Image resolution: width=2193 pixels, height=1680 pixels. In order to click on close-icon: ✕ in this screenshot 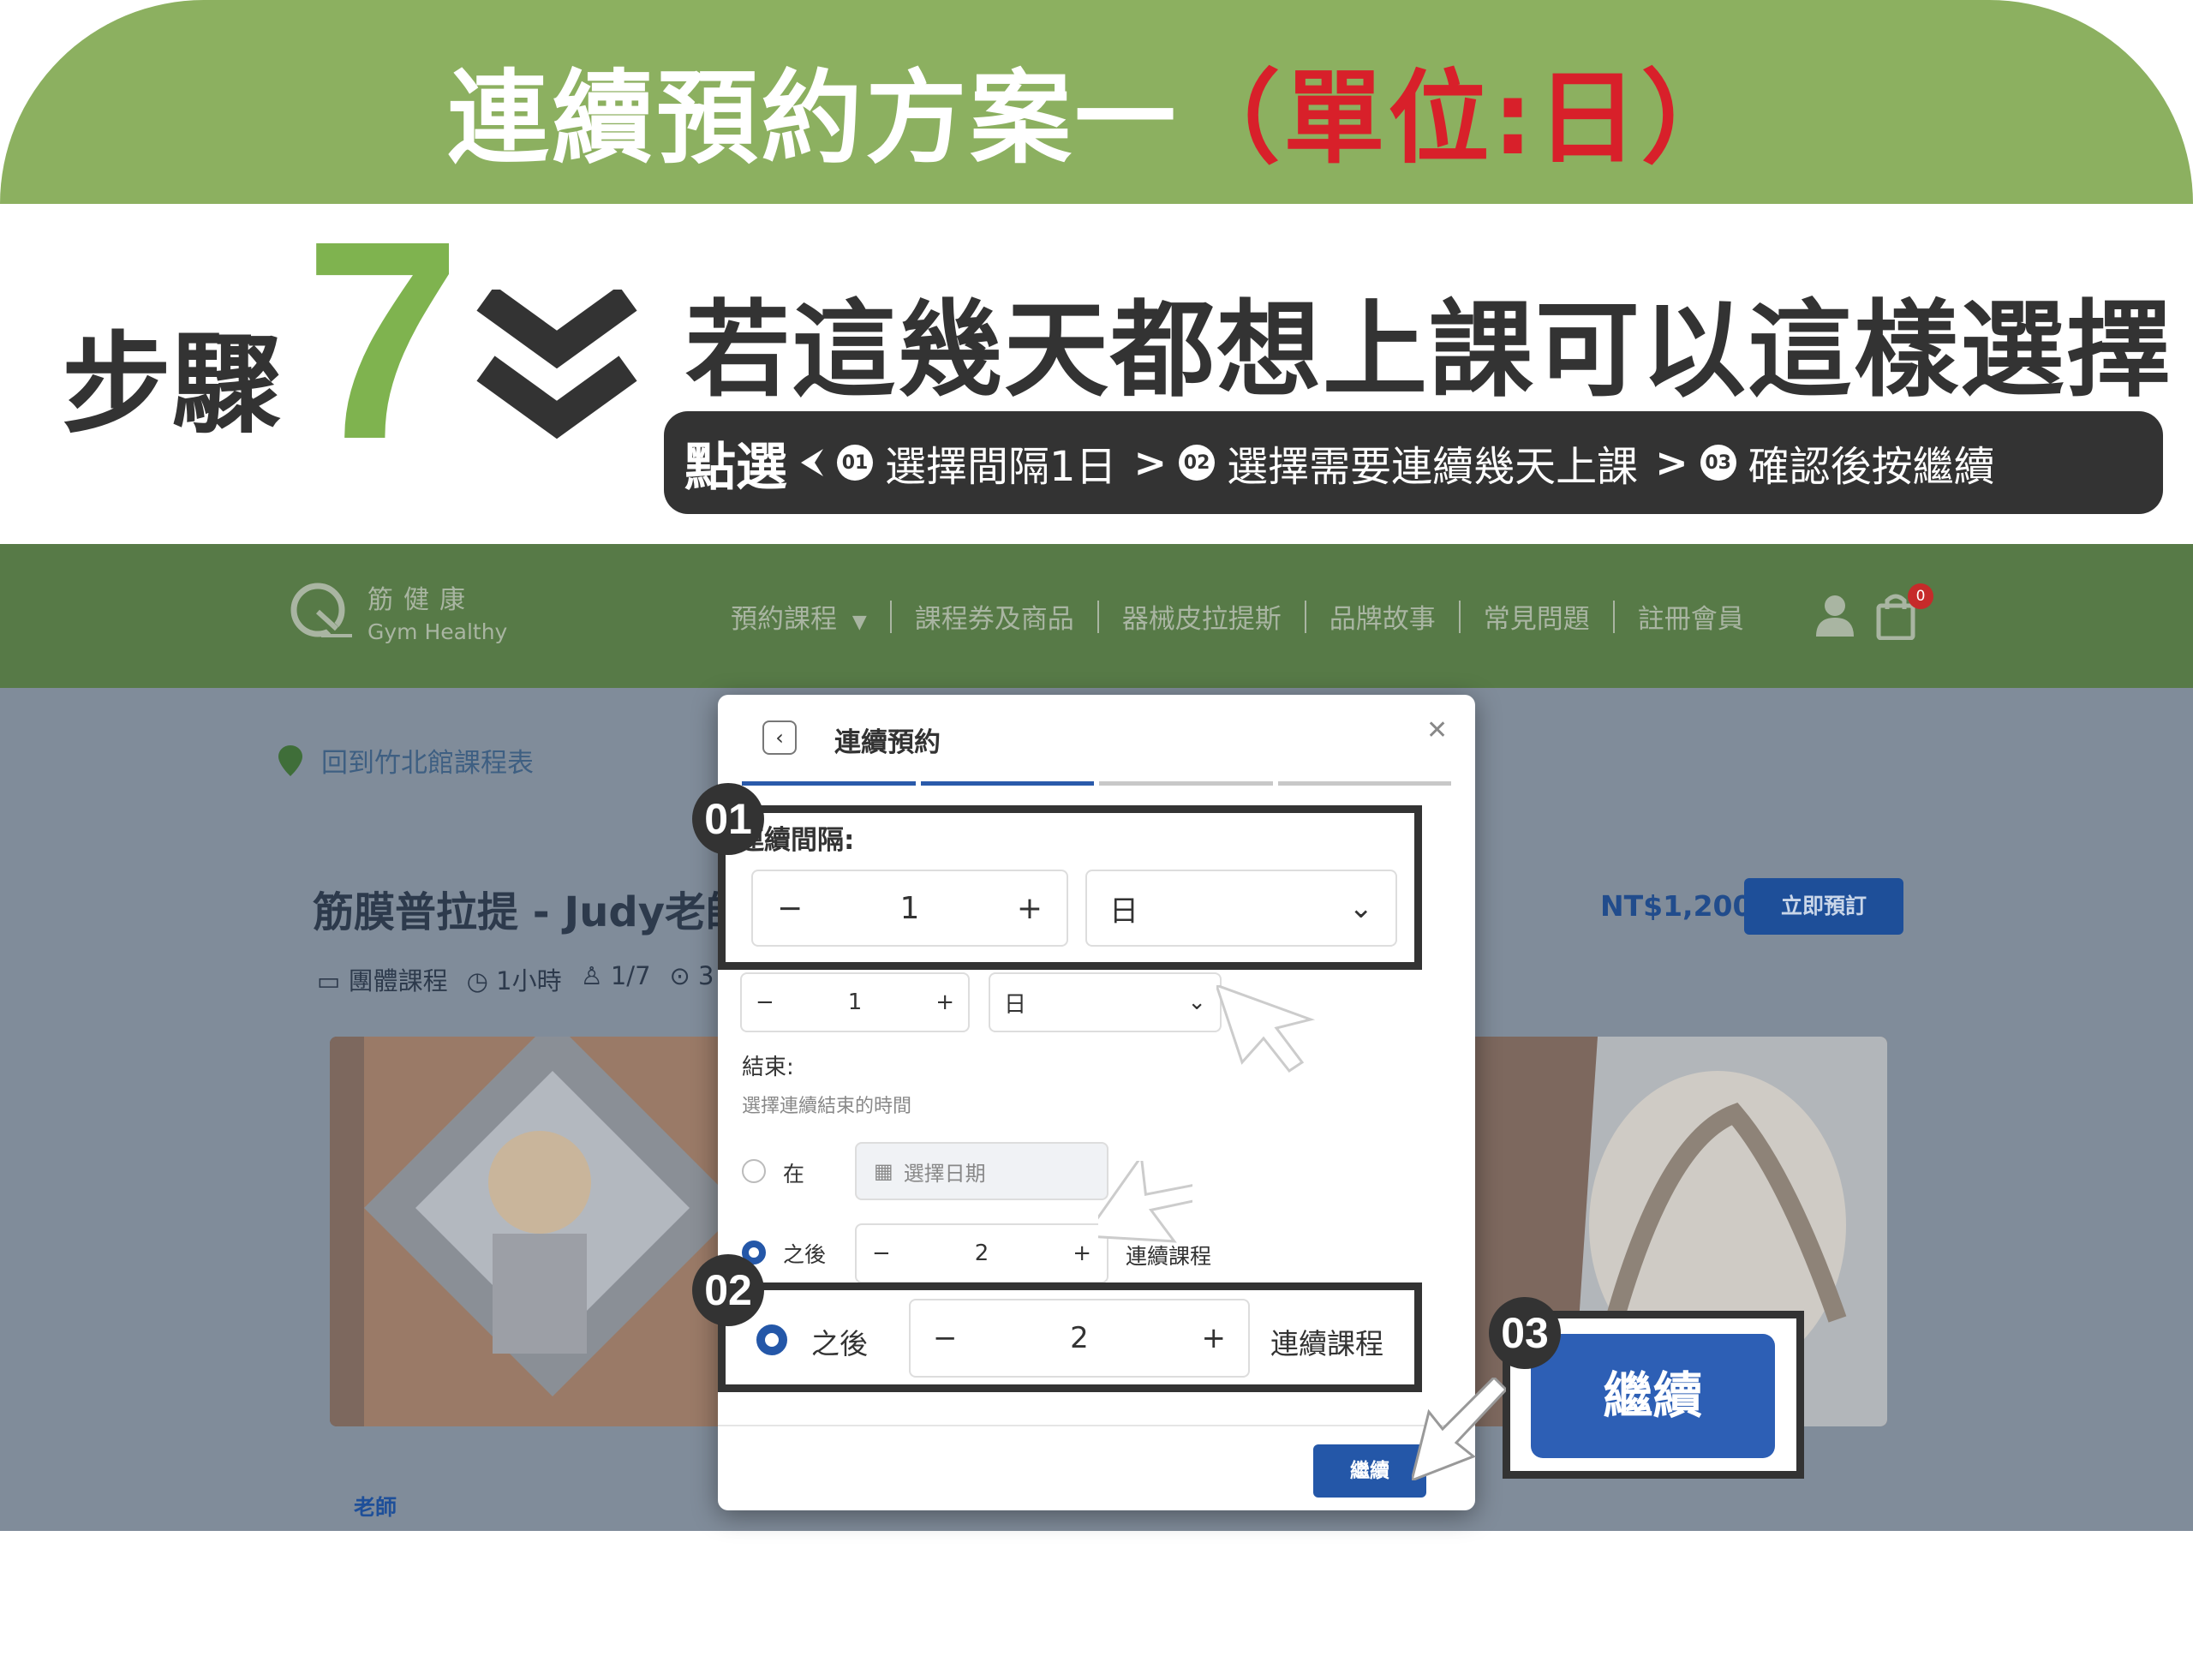, I will do `click(1437, 730)`.